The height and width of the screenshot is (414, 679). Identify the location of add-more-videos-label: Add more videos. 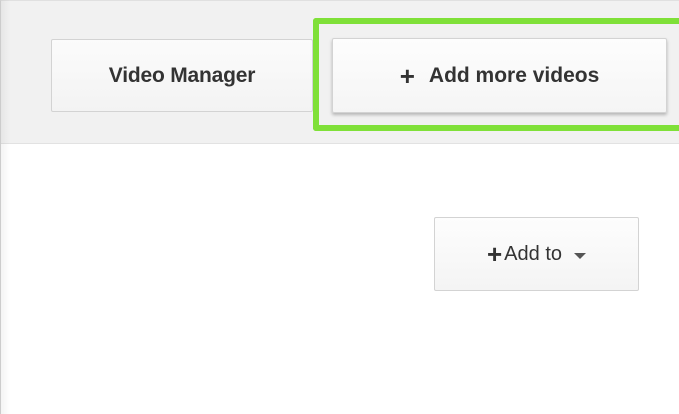
(514, 75).